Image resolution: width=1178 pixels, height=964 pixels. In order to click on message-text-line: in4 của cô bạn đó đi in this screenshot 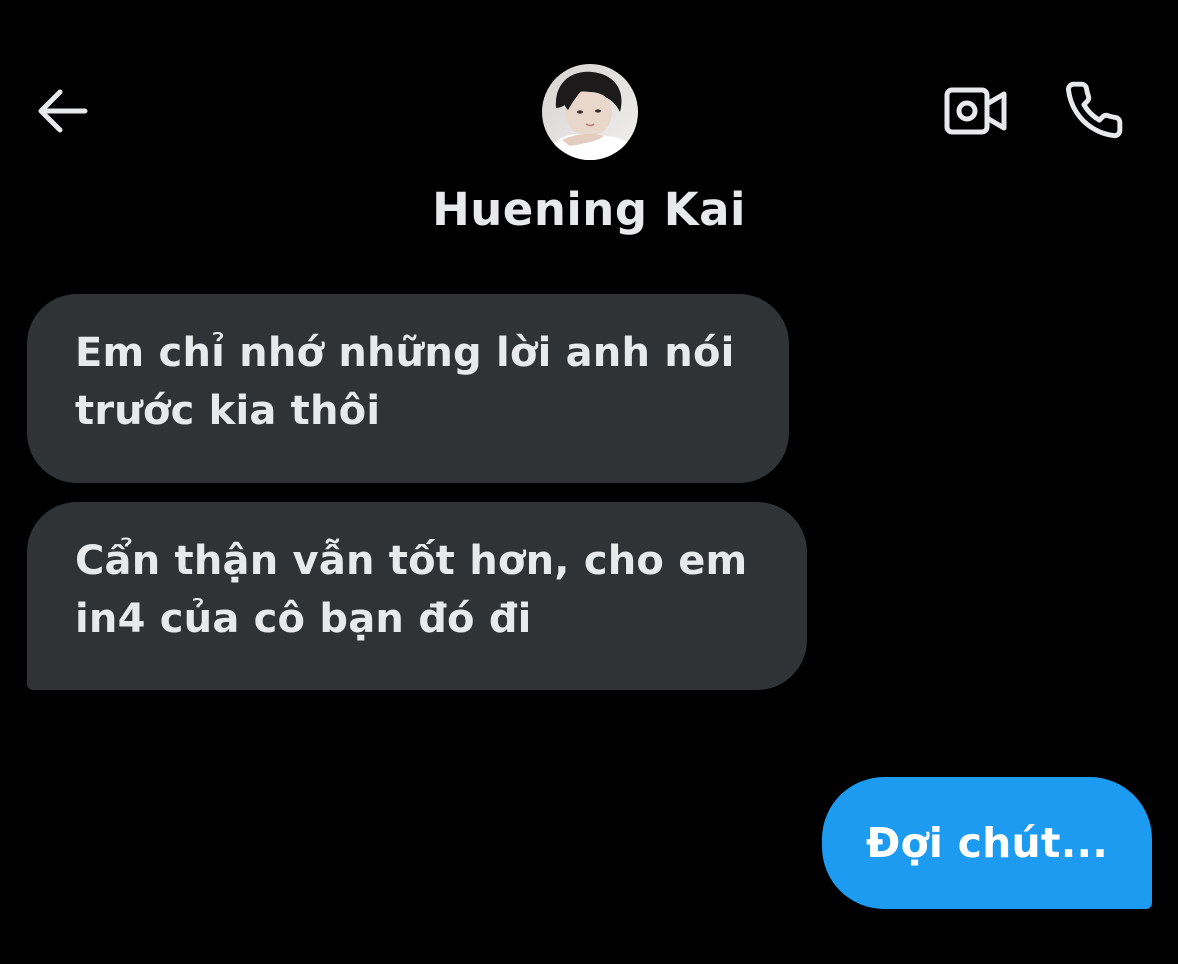, I will do `click(303, 619)`.